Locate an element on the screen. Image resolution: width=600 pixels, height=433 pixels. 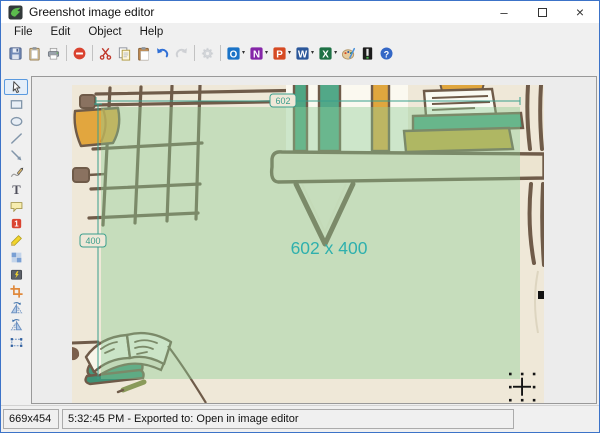
counter-icon: 1 is located at coordinates (16, 223).